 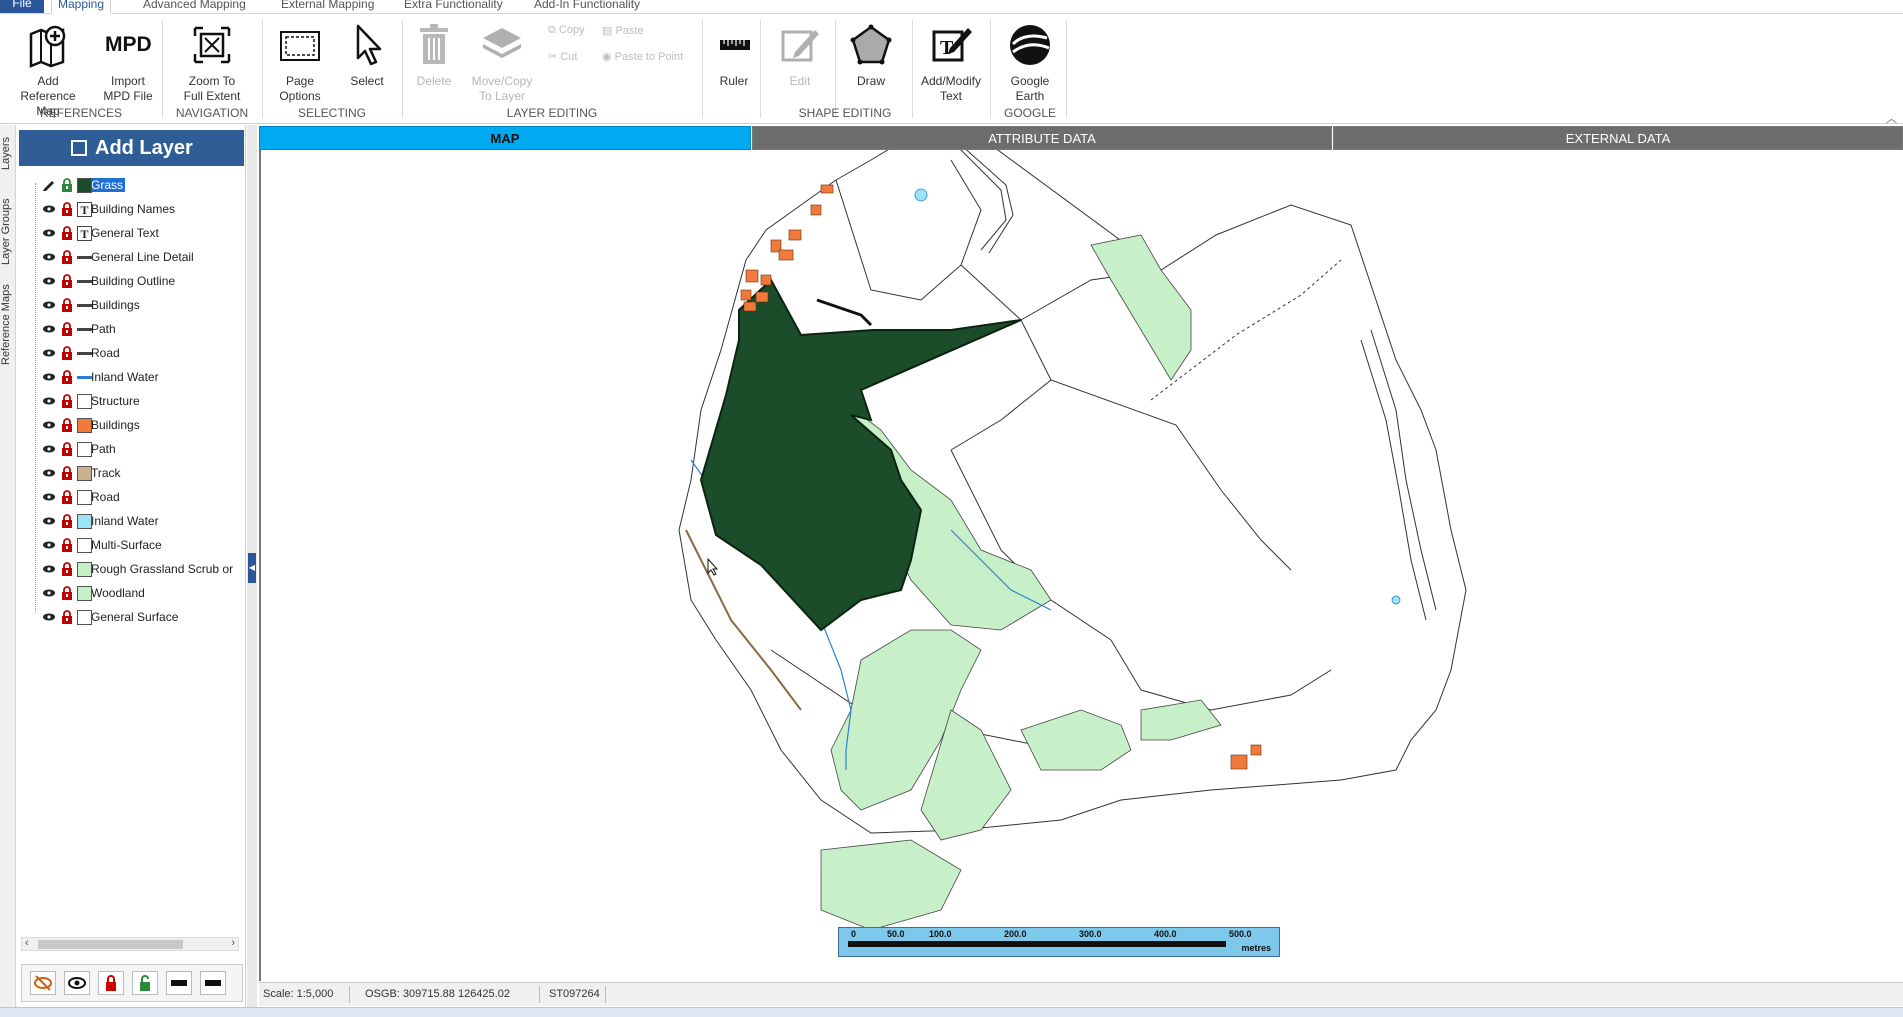 What do you see at coordinates (367, 55) in the screenshot?
I see `select-button: Select` at bounding box center [367, 55].